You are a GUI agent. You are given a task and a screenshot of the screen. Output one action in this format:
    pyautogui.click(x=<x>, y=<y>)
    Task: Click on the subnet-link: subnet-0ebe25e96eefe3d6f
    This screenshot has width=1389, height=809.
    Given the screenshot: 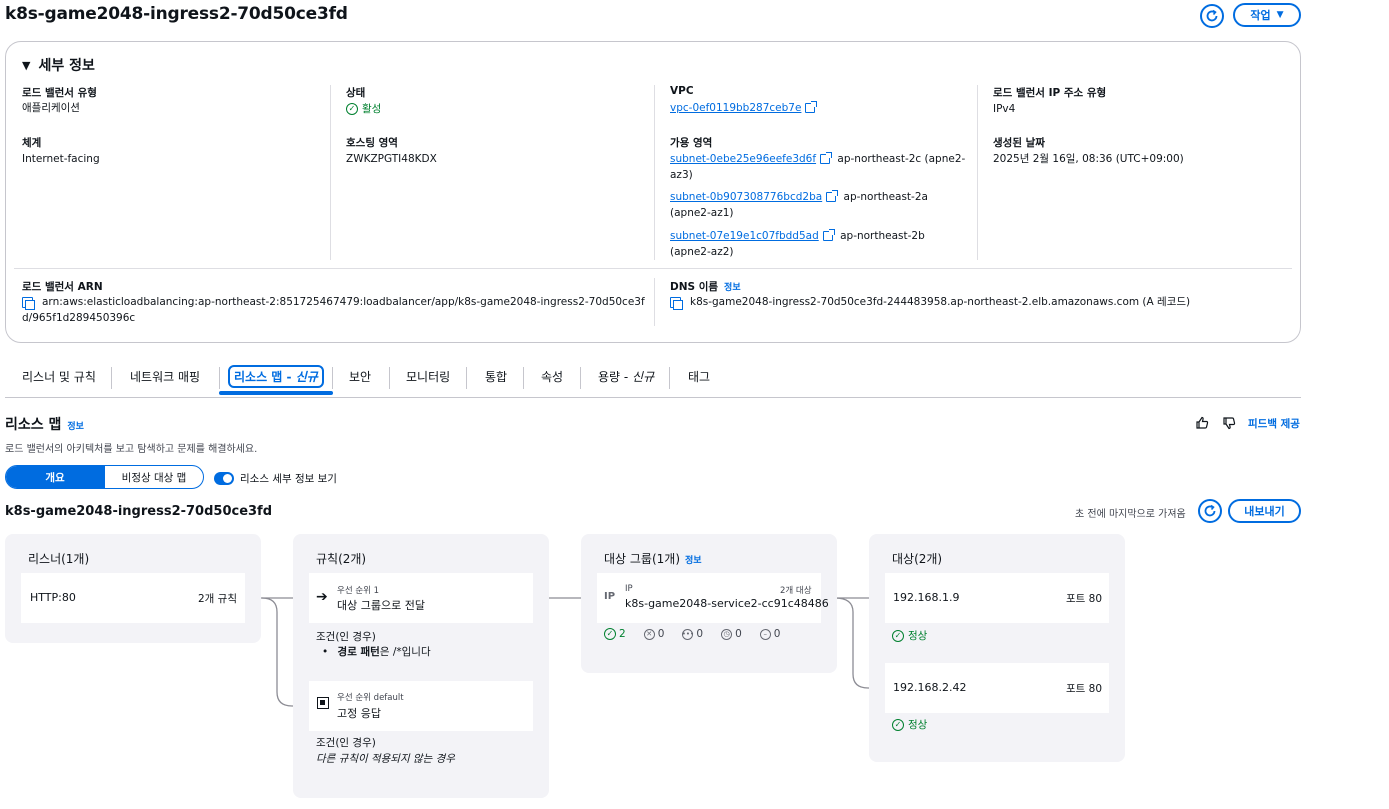 What is the action you would take?
    pyautogui.click(x=743, y=159)
    